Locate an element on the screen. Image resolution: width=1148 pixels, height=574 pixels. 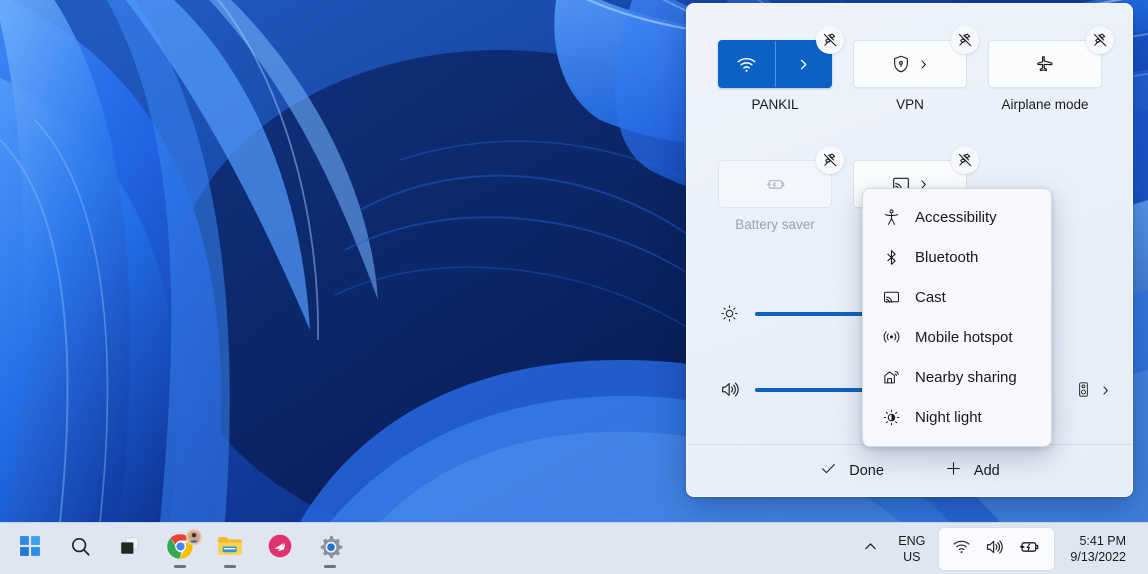
taskbar: ENG US 5:41 PM 9/13/2022 is located at coordinates (574, 548).